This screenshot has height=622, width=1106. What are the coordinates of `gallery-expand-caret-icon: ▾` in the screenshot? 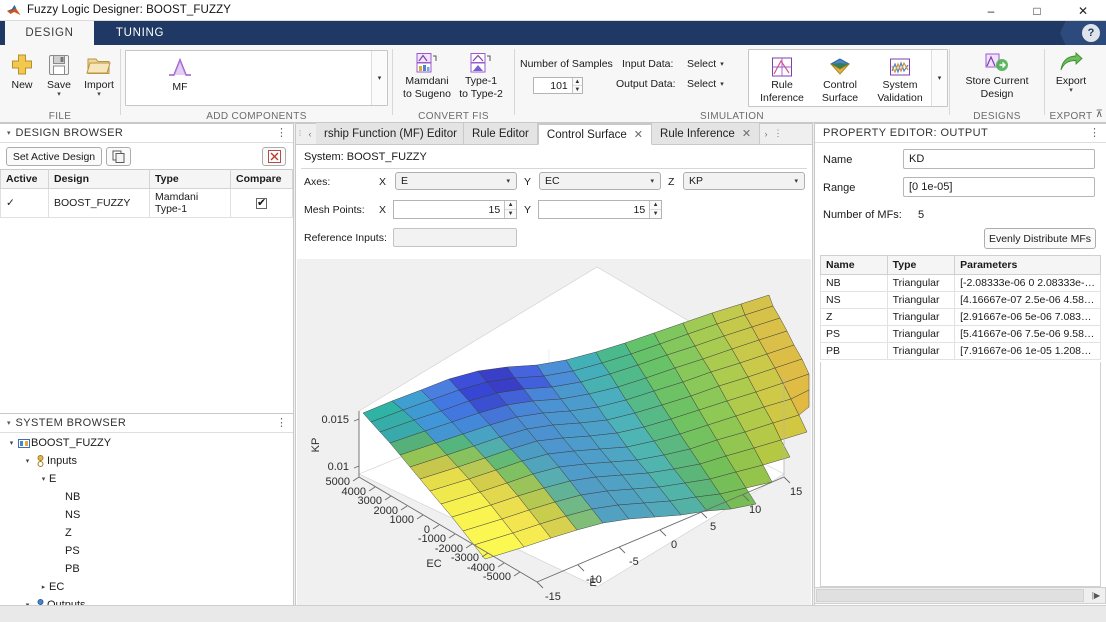 It's located at (379, 78).